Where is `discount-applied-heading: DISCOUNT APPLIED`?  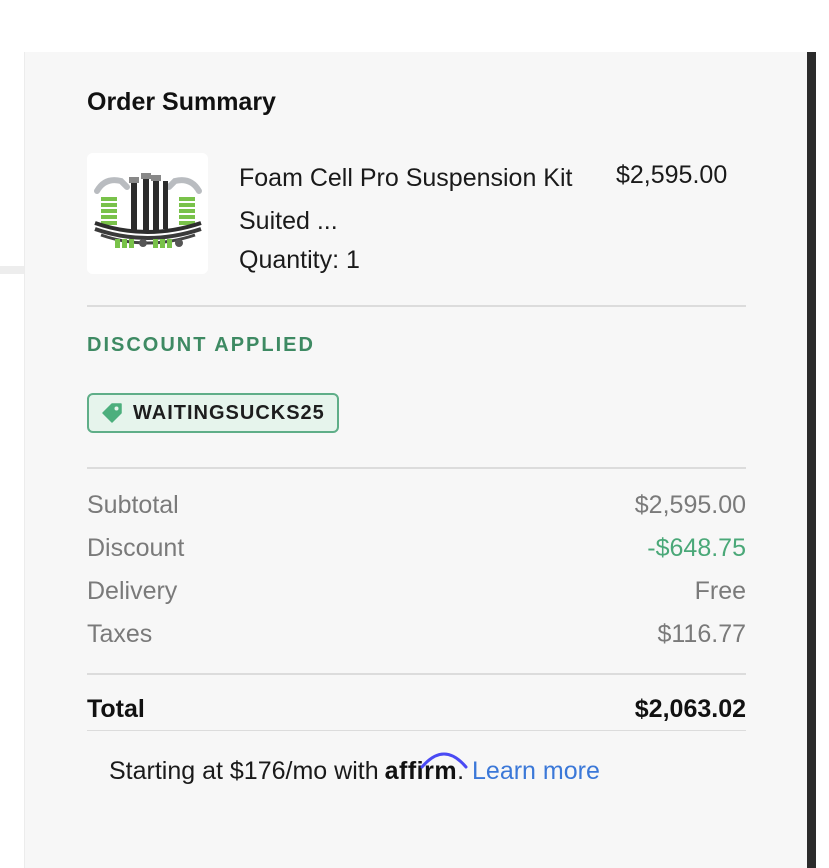 discount-applied-heading: DISCOUNT APPLIED is located at coordinates (201, 345).